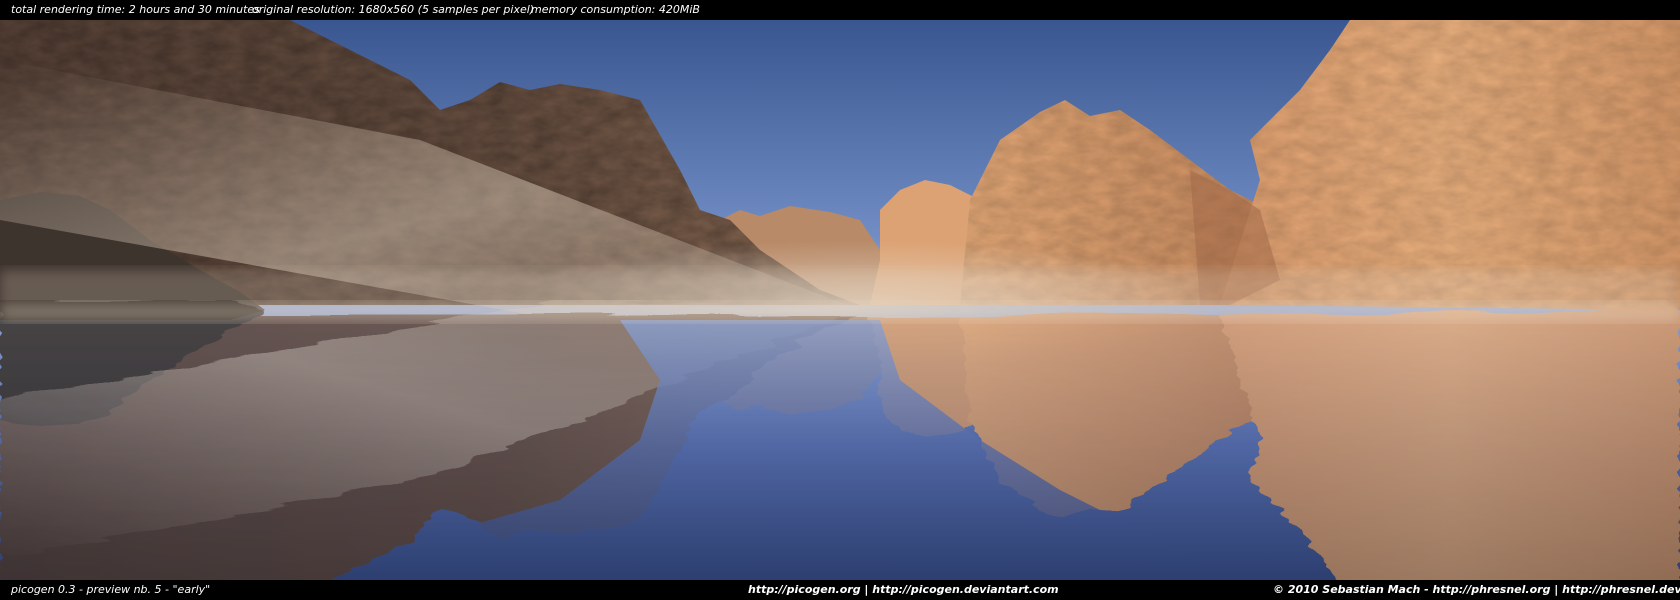 Image resolution: width=1680 pixels, height=600 pixels. Describe the element at coordinates (111, 589) in the screenshot. I see `render-title-text: picogen 0.3 - preview nb. 5 - "early"` at that location.